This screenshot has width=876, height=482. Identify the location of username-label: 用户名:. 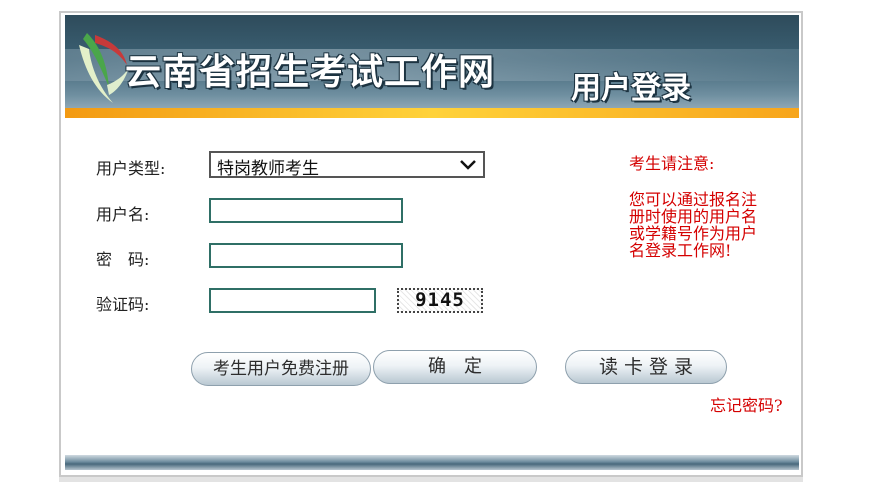
(123, 214).